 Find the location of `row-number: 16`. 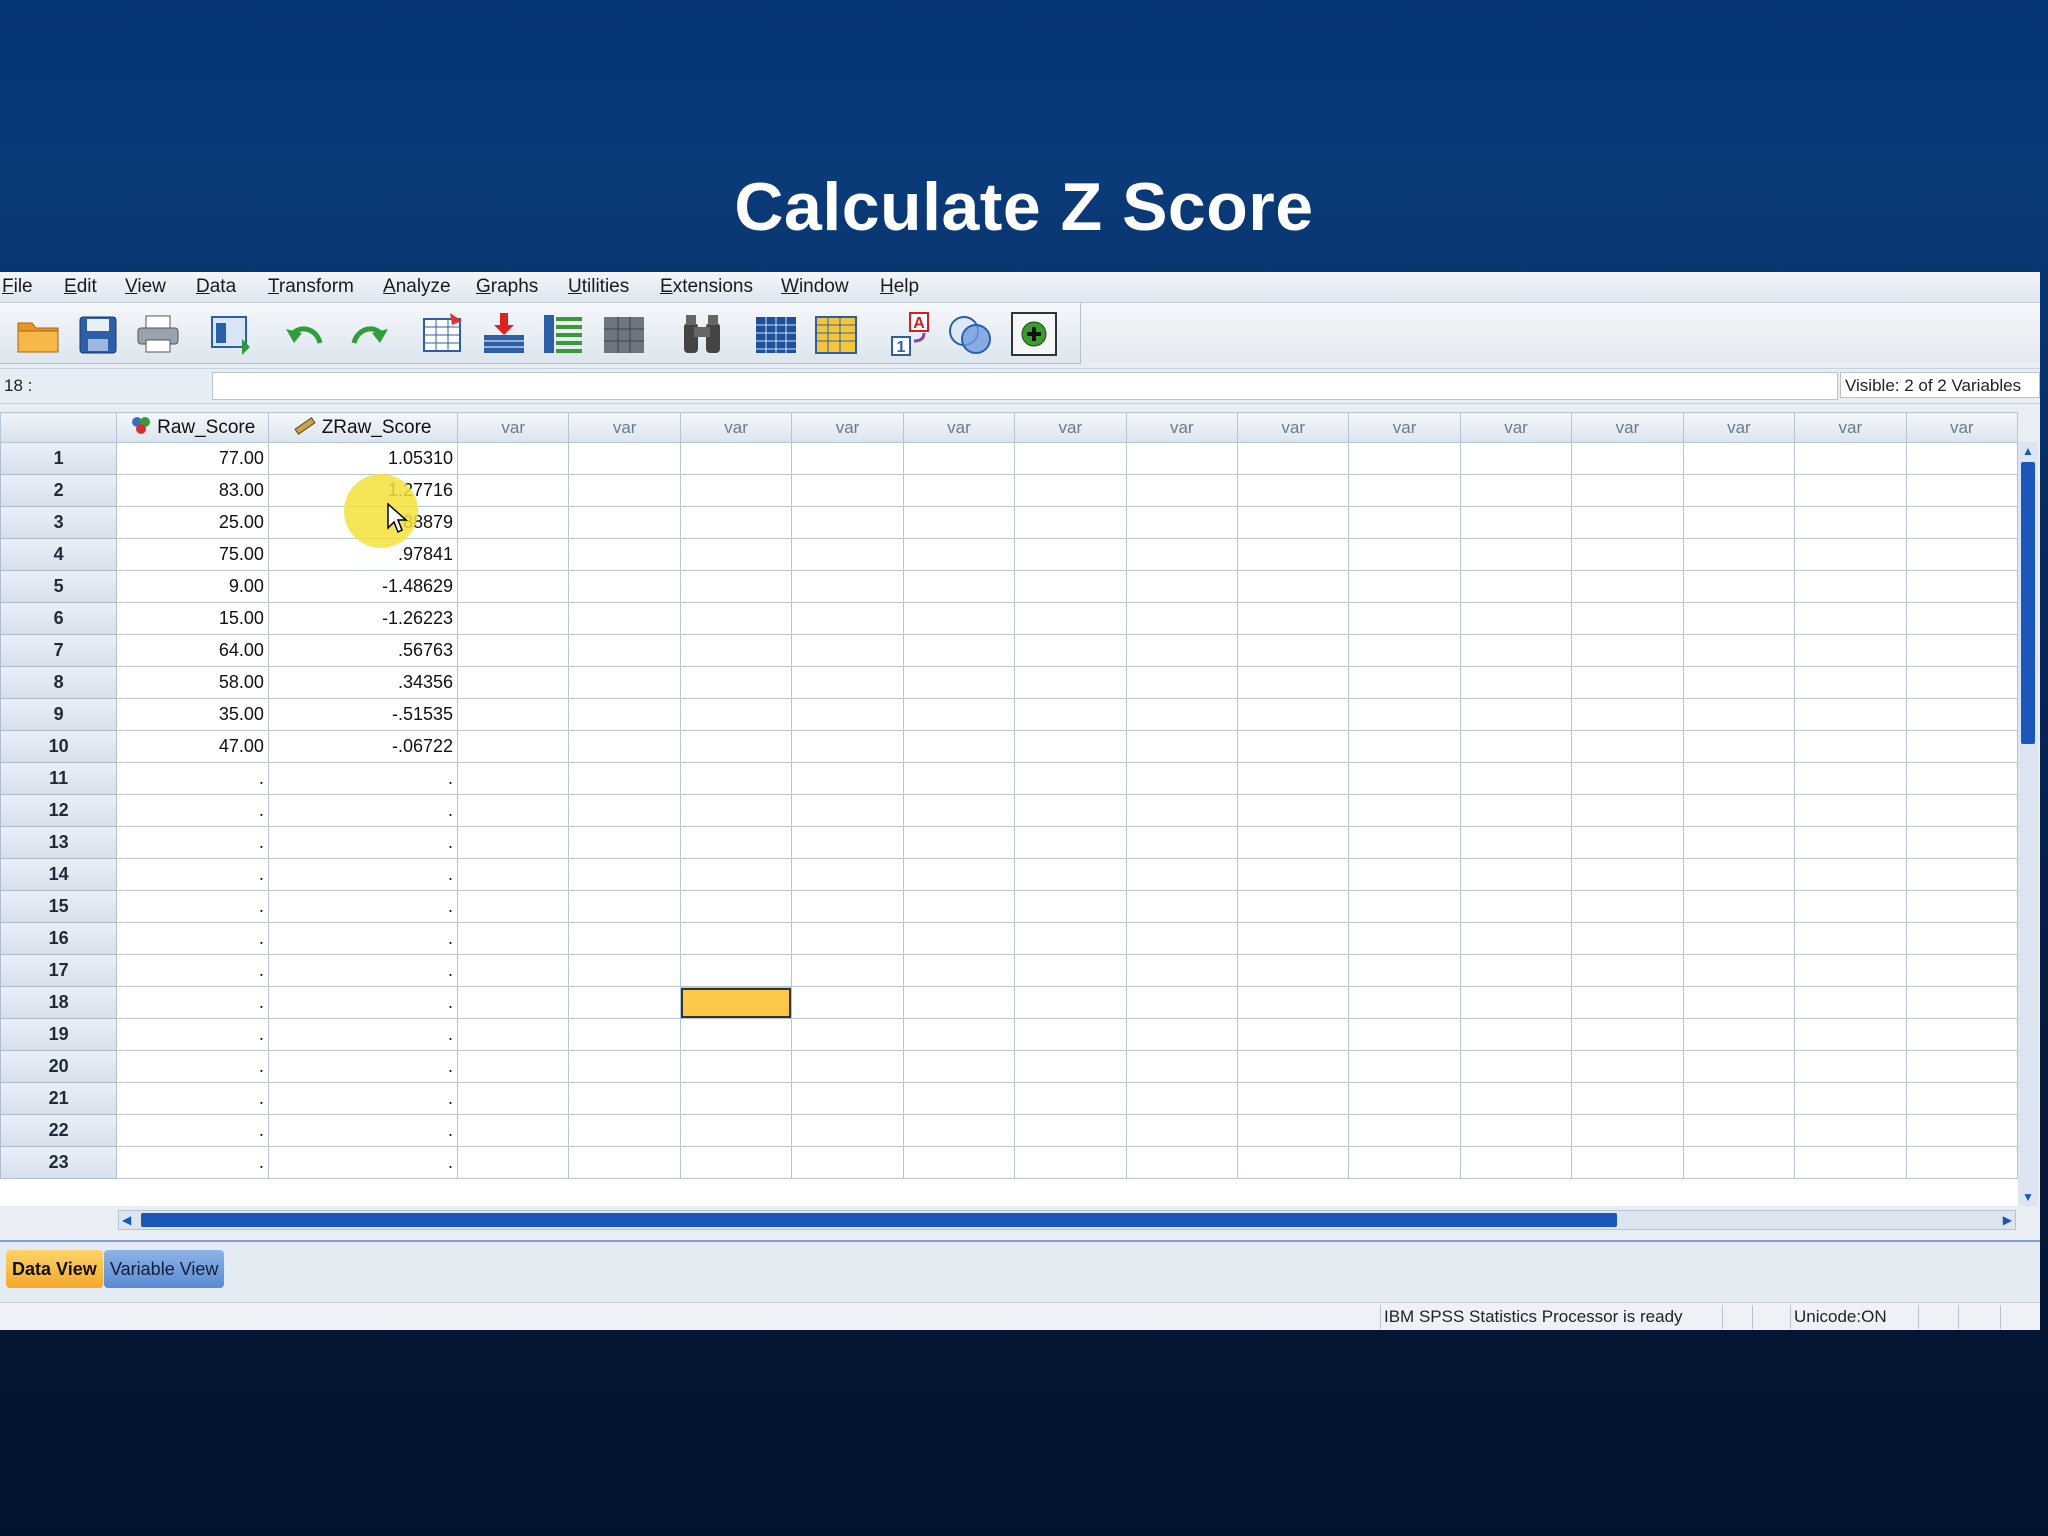

row-number: 16 is located at coordinates (59, 938).